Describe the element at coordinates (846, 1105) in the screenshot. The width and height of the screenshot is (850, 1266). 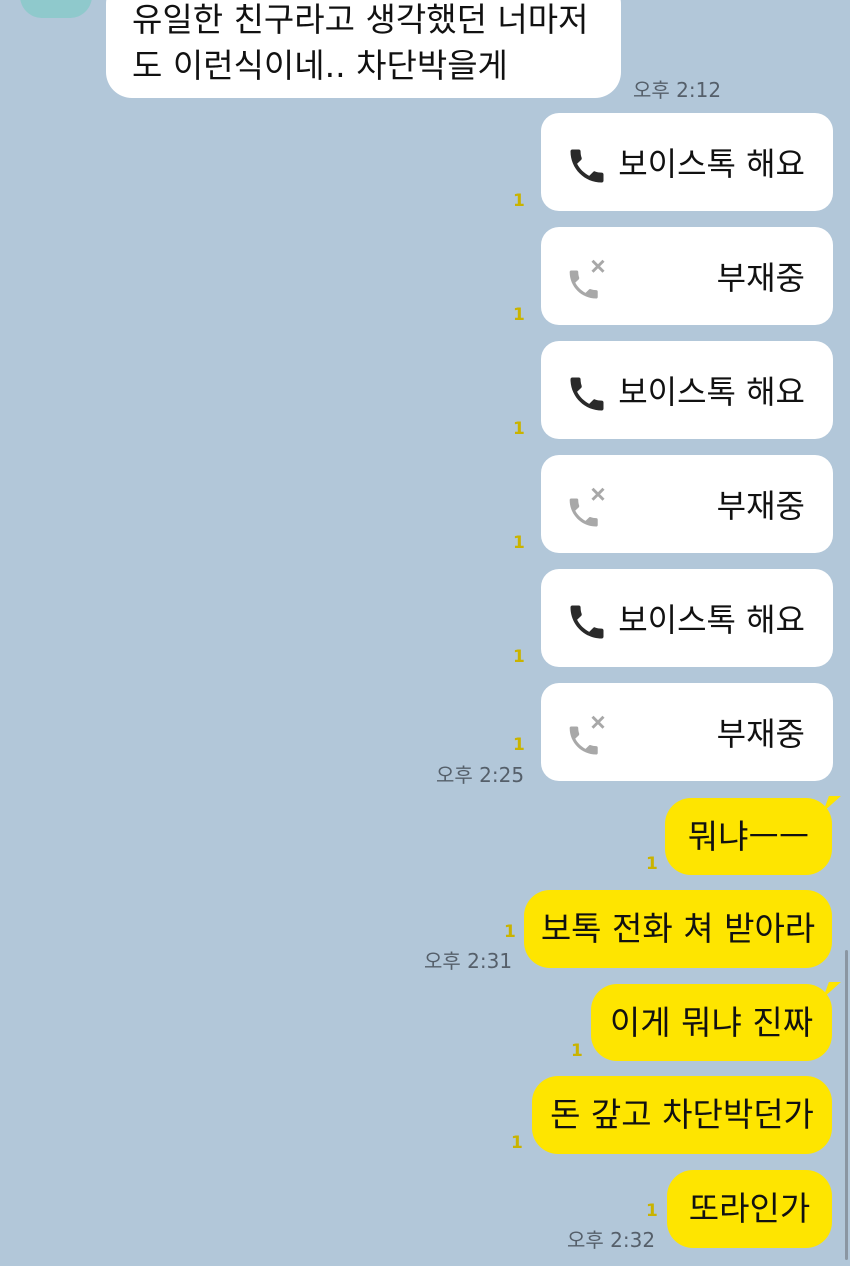
I see `scrollbar` at that location.